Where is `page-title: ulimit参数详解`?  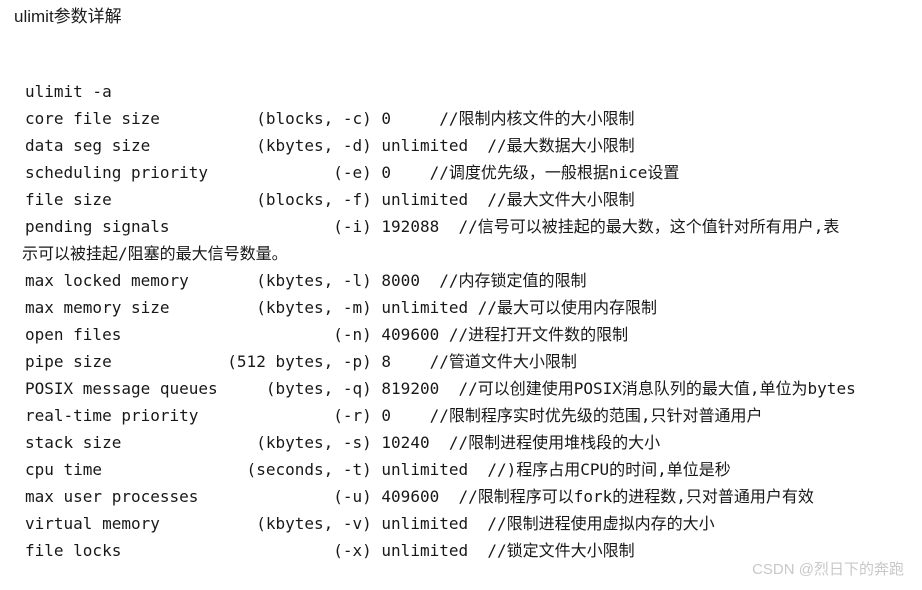
page-title: ulimit参数详解 is located at coordinates (68, 16).